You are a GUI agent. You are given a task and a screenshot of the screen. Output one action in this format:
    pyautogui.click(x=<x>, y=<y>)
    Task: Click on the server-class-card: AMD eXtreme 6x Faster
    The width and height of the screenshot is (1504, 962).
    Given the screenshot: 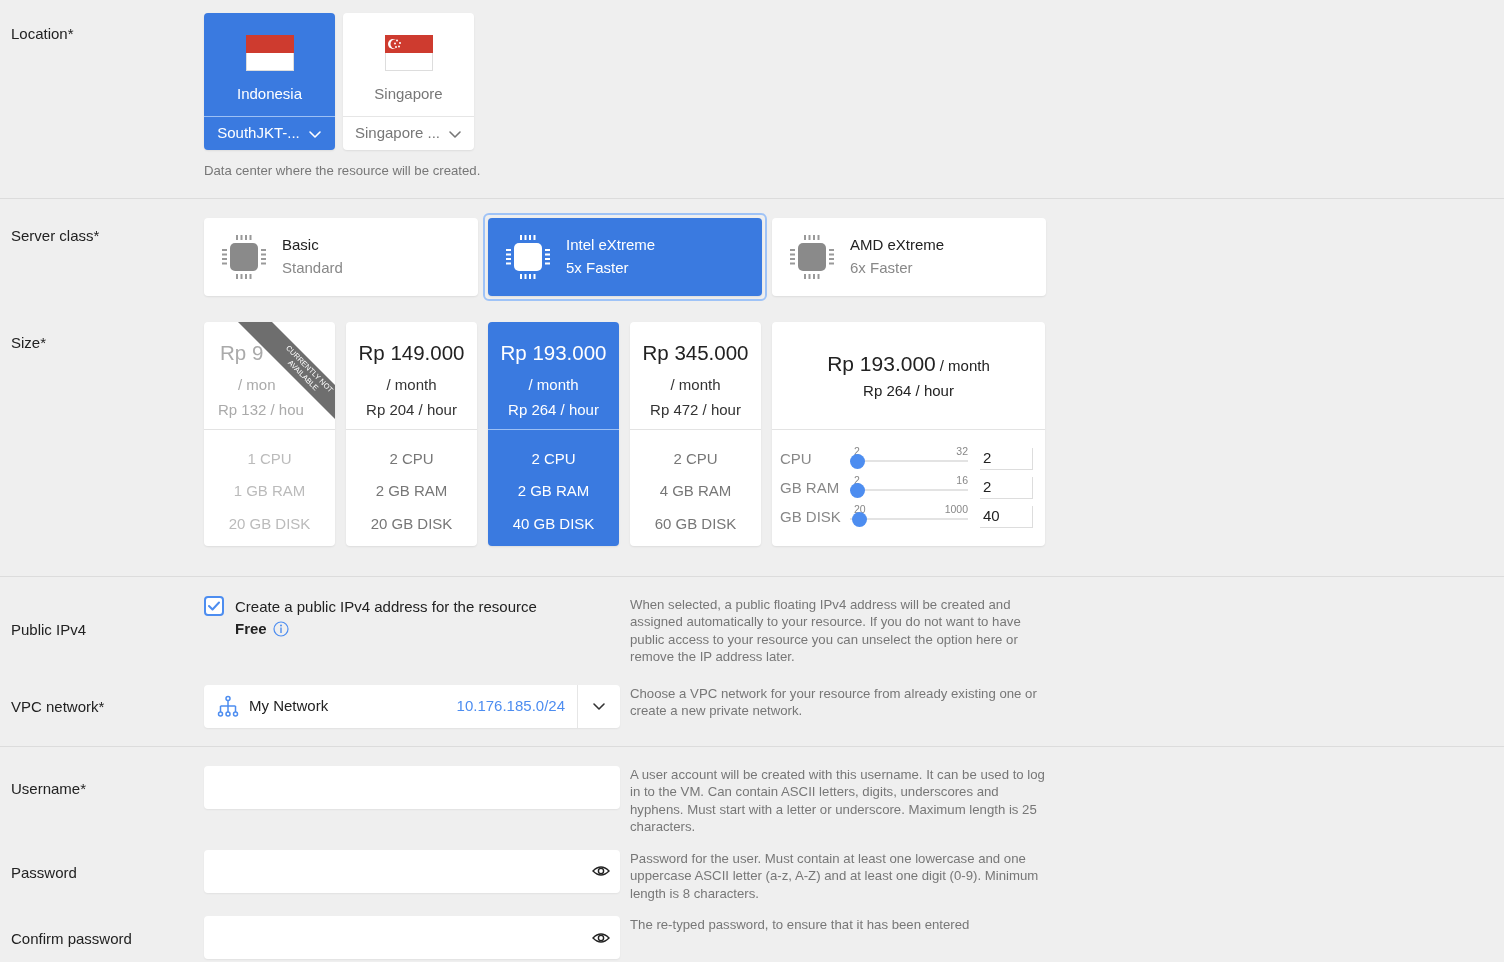 What is the action you would take?
    pyautogui.click(x=909, y=256)
    